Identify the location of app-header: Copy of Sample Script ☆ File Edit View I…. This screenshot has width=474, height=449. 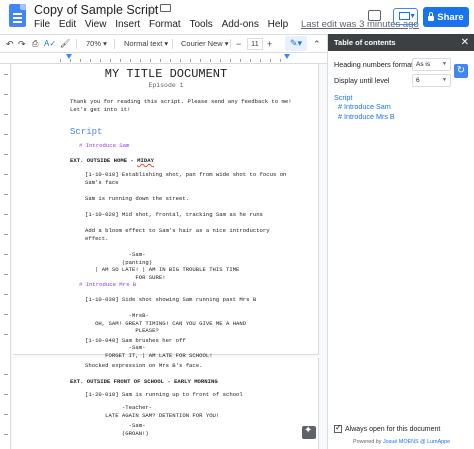
(237, 17).